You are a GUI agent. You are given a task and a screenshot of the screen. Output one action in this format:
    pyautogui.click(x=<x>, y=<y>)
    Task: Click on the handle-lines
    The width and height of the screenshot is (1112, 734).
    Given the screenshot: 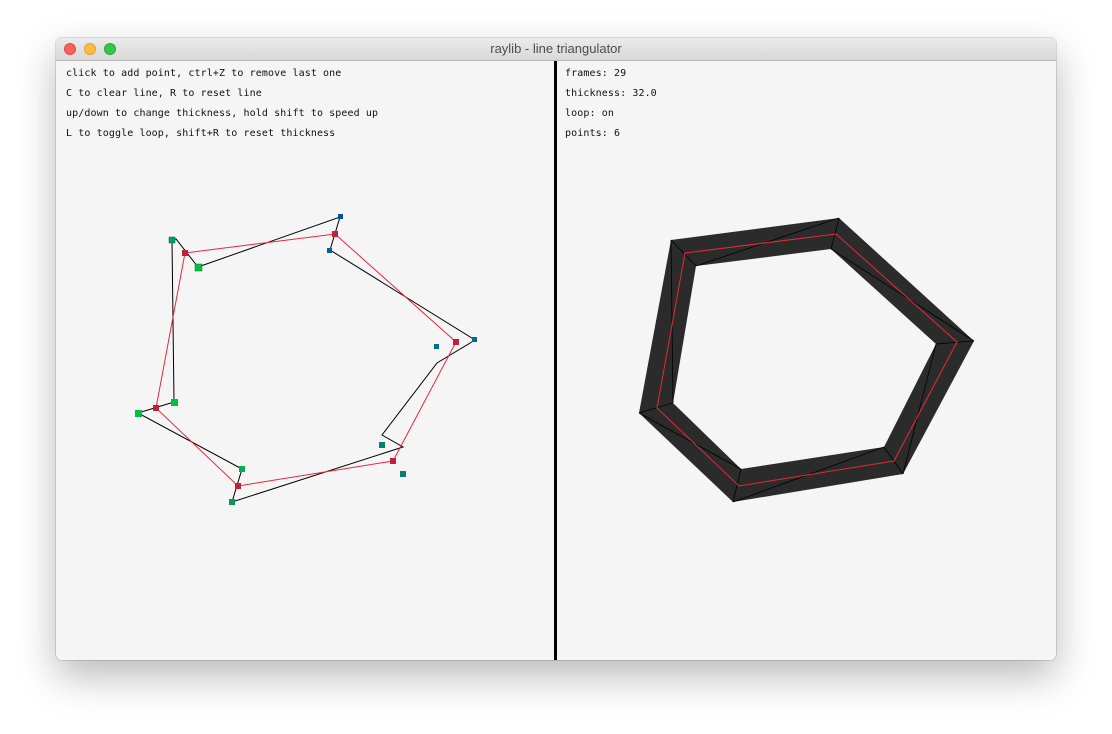 What is the action you would take?
    pyautogui.click(x=306, y=359)
    